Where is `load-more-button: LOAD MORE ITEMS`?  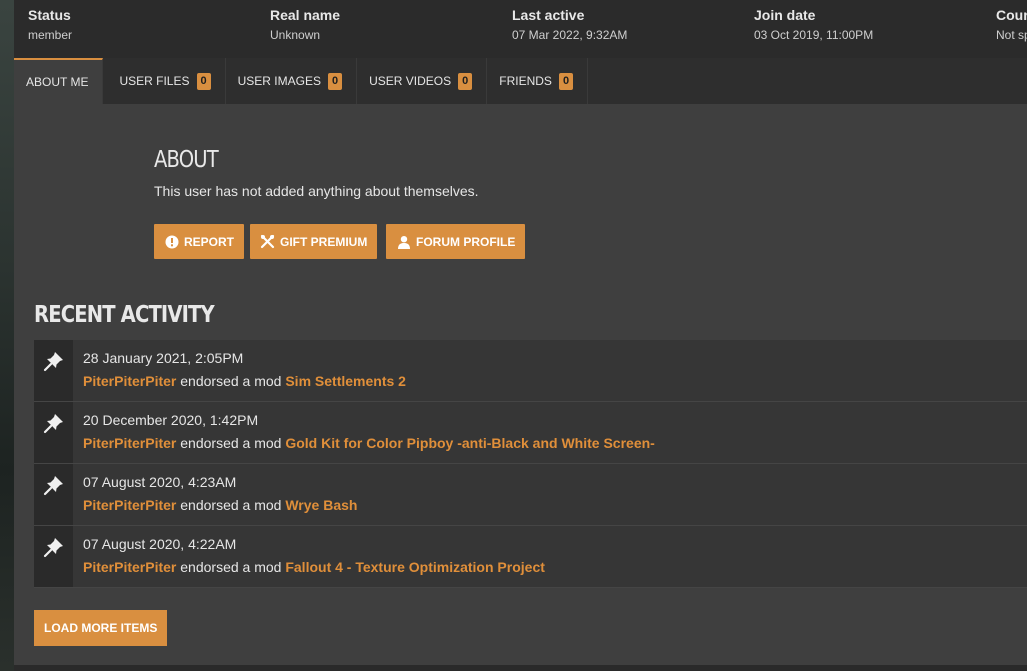 load-more-button: LOAD MORE ITEMS is located at coordinates (101, 628).